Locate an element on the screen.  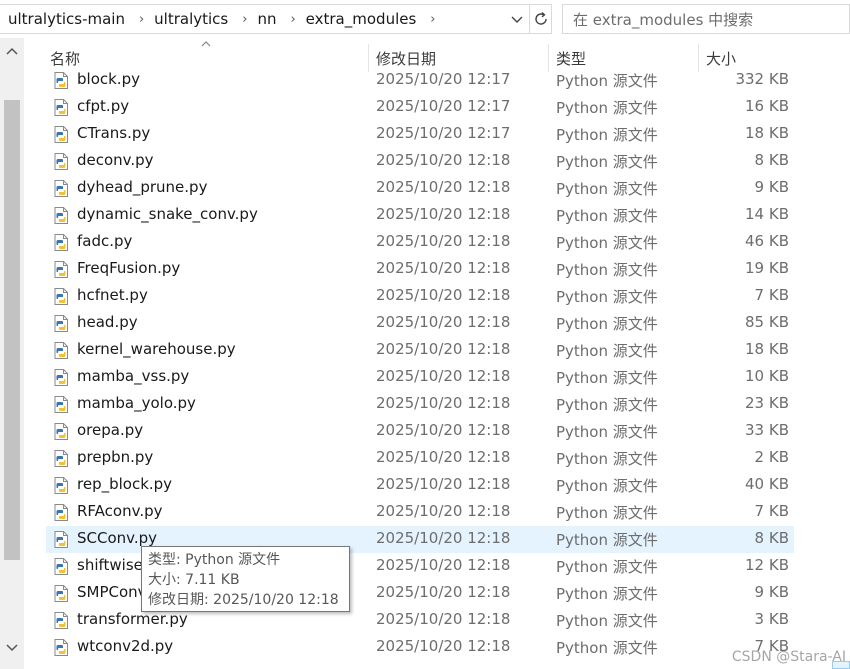
file-size: 23 KB is located at coordinates (767, 403).